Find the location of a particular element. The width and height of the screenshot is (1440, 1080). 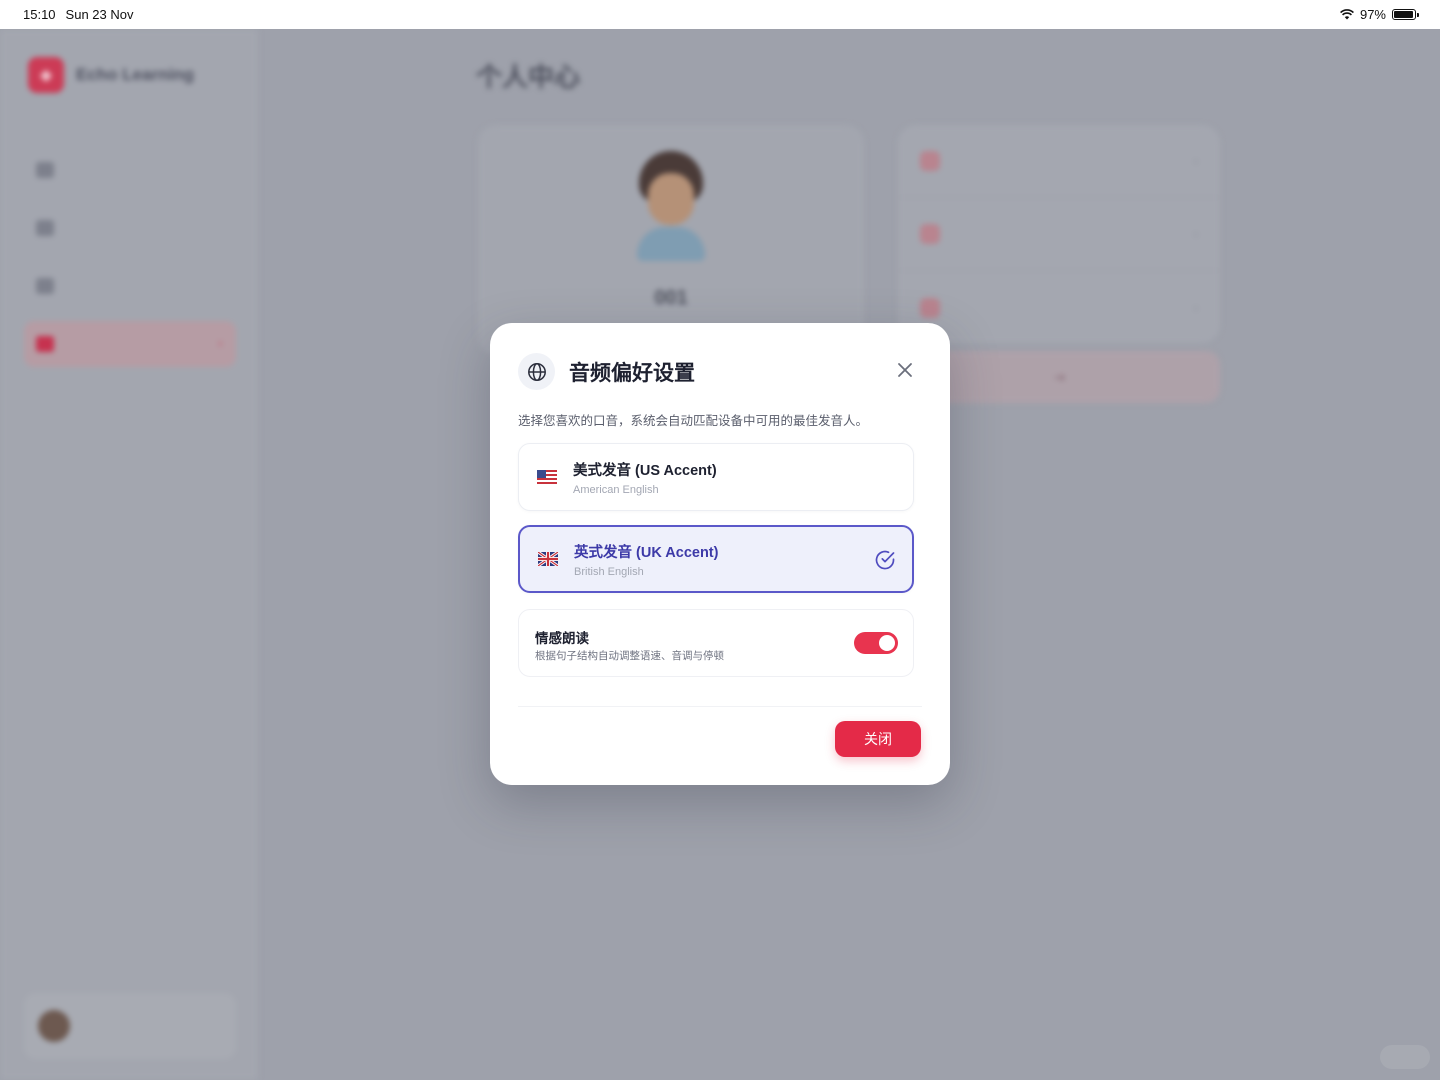

watermark is located at coordinates (1405, 1057).